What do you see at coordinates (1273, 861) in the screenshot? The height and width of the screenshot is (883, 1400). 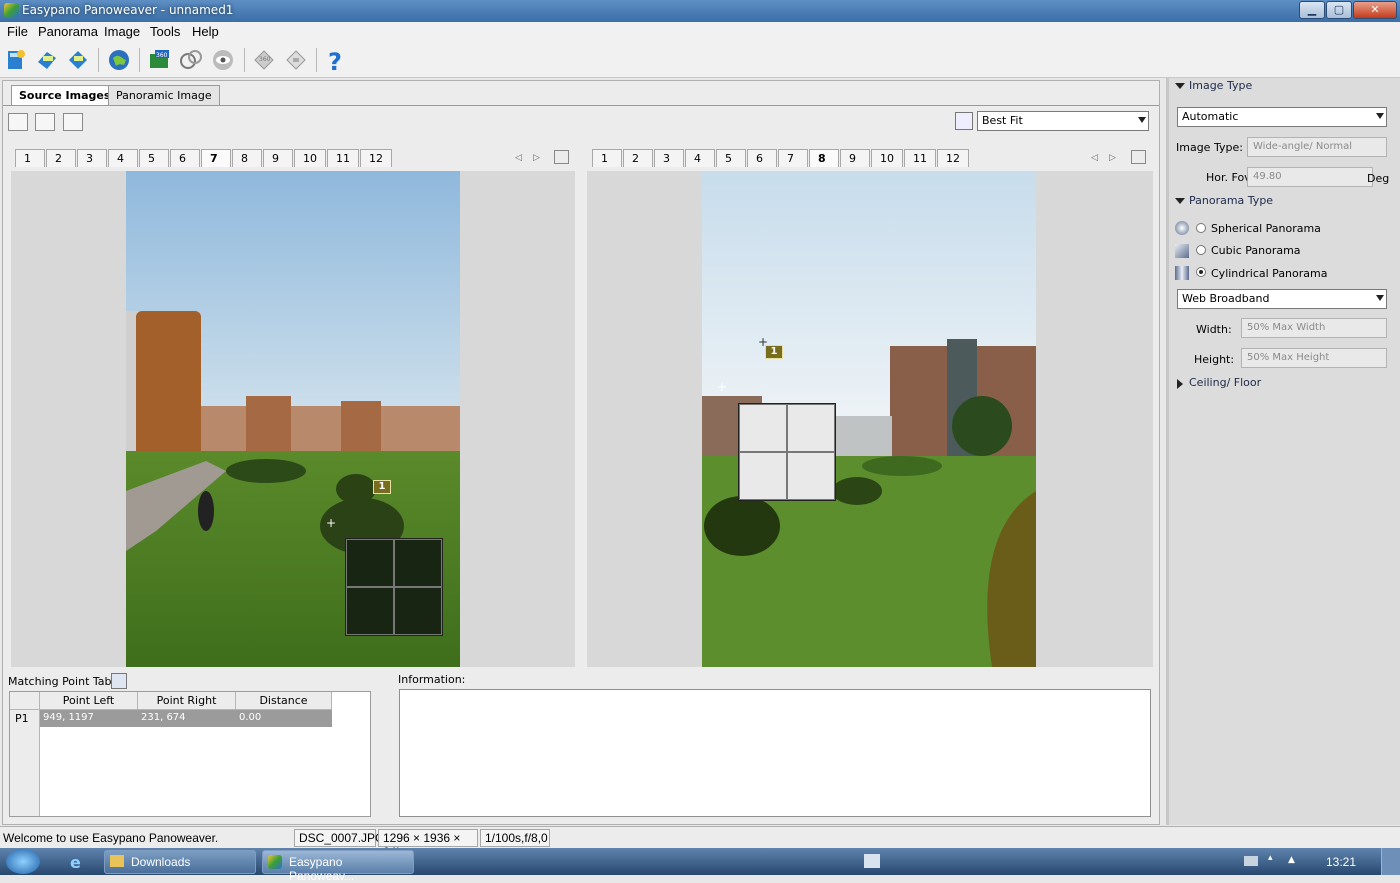 I see `volume-icon: ▴` at bounding box center [1273, 861].